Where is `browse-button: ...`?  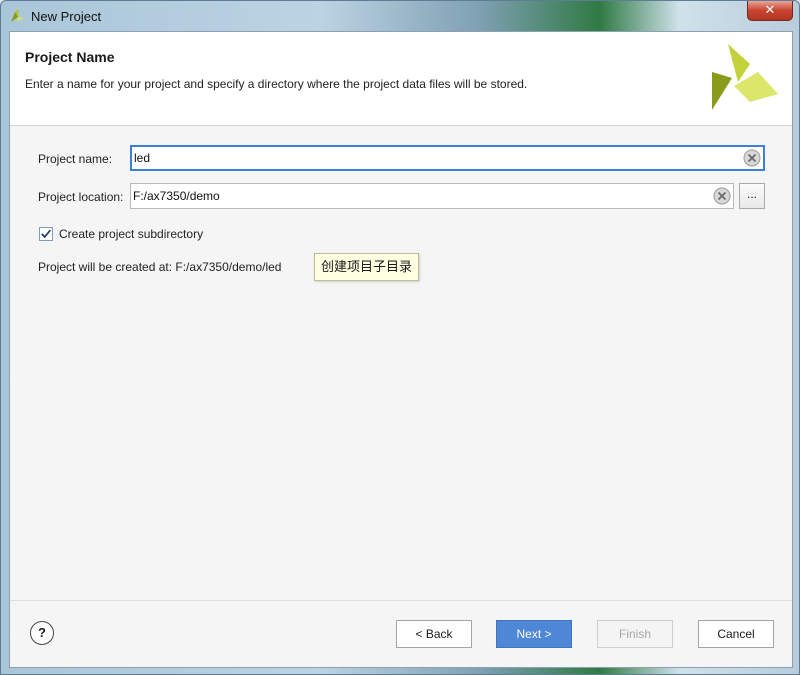 browse-button: ... is located at coordinates (752, 196).